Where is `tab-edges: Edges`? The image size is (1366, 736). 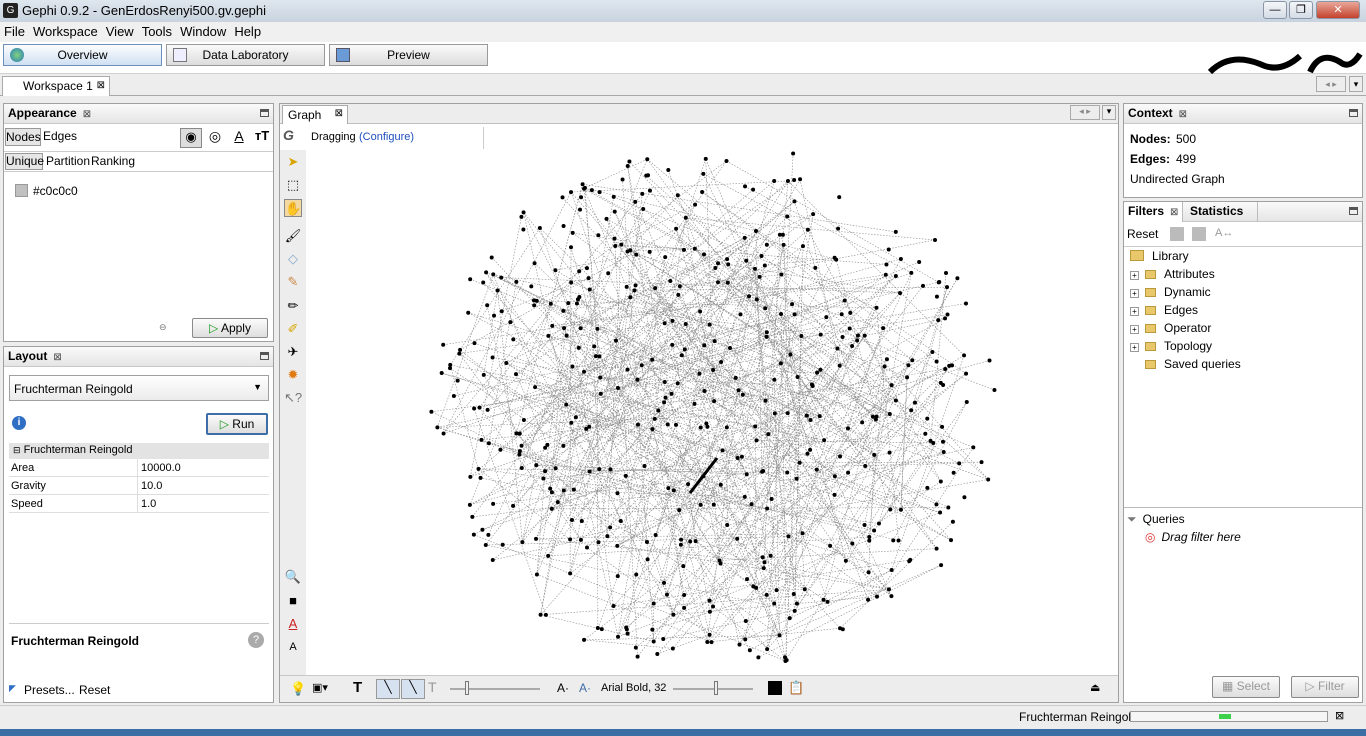
tab-edges: Edges is located at coordinates (60, 137).